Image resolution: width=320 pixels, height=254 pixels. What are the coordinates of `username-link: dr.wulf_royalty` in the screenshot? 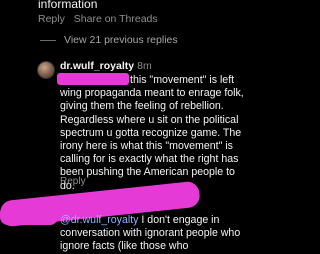 It's located at (97, 66).